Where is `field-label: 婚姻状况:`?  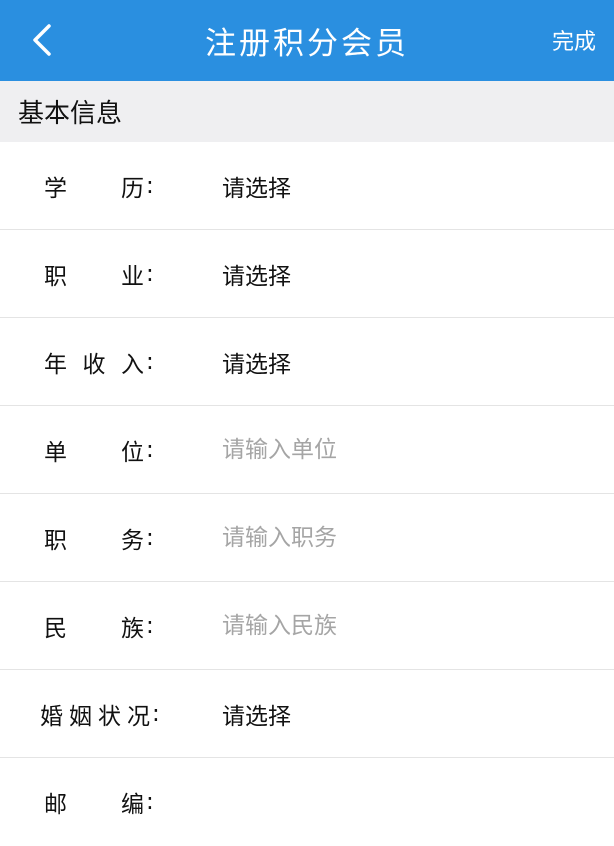
field-label: 婚姻状况: is located at coordinates (100, 715).